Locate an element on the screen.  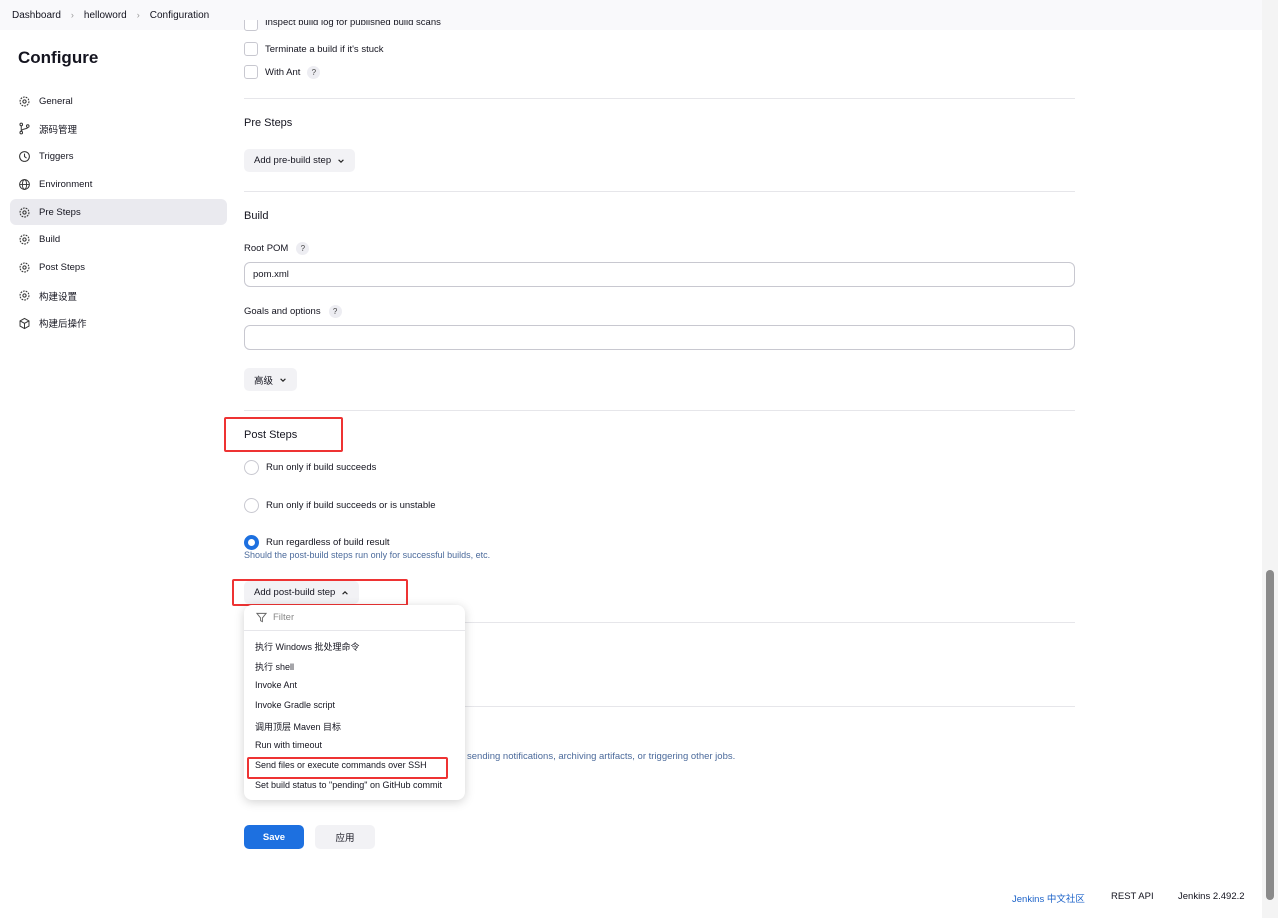
radio-label: Run only if build succeeds is located at coordinates (321, 467).